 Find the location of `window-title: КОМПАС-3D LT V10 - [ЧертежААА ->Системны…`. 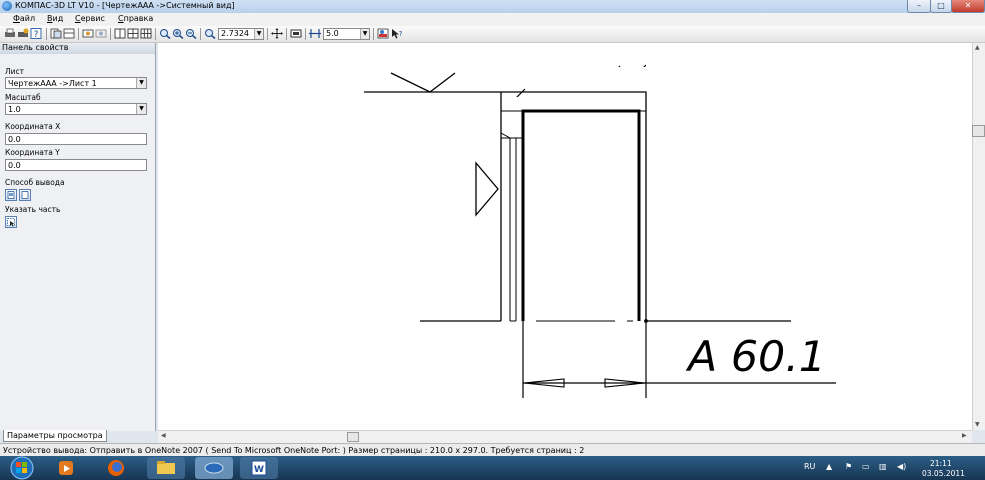

window-title: КОМПАС-3D LT V10 - [ЧертежААА ->Системны… is located at coordinates (125, 5).